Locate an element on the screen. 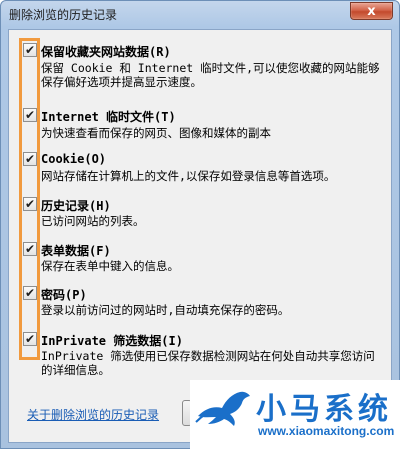 The height and width of the screenshot is (449, 400). option-description: InPrivate 筛选使用已保存数据检测网站在何处自动共享您访问的详细信息。 is located at coordinates (208, 363).